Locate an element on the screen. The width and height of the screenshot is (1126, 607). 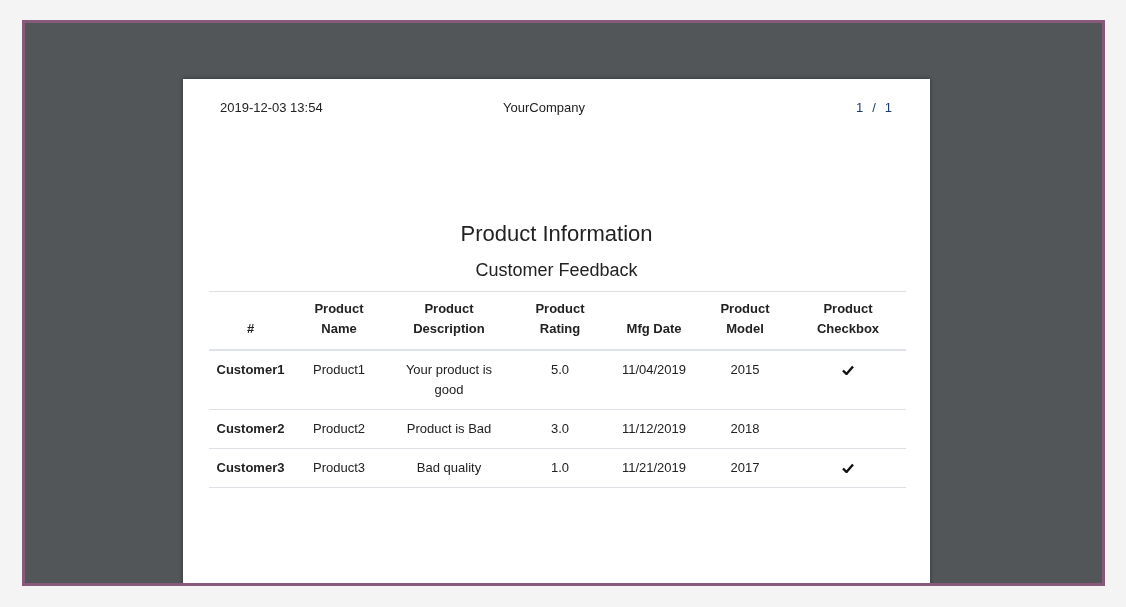
customer-cell: Customer3 is located at coordinates (250, 467).